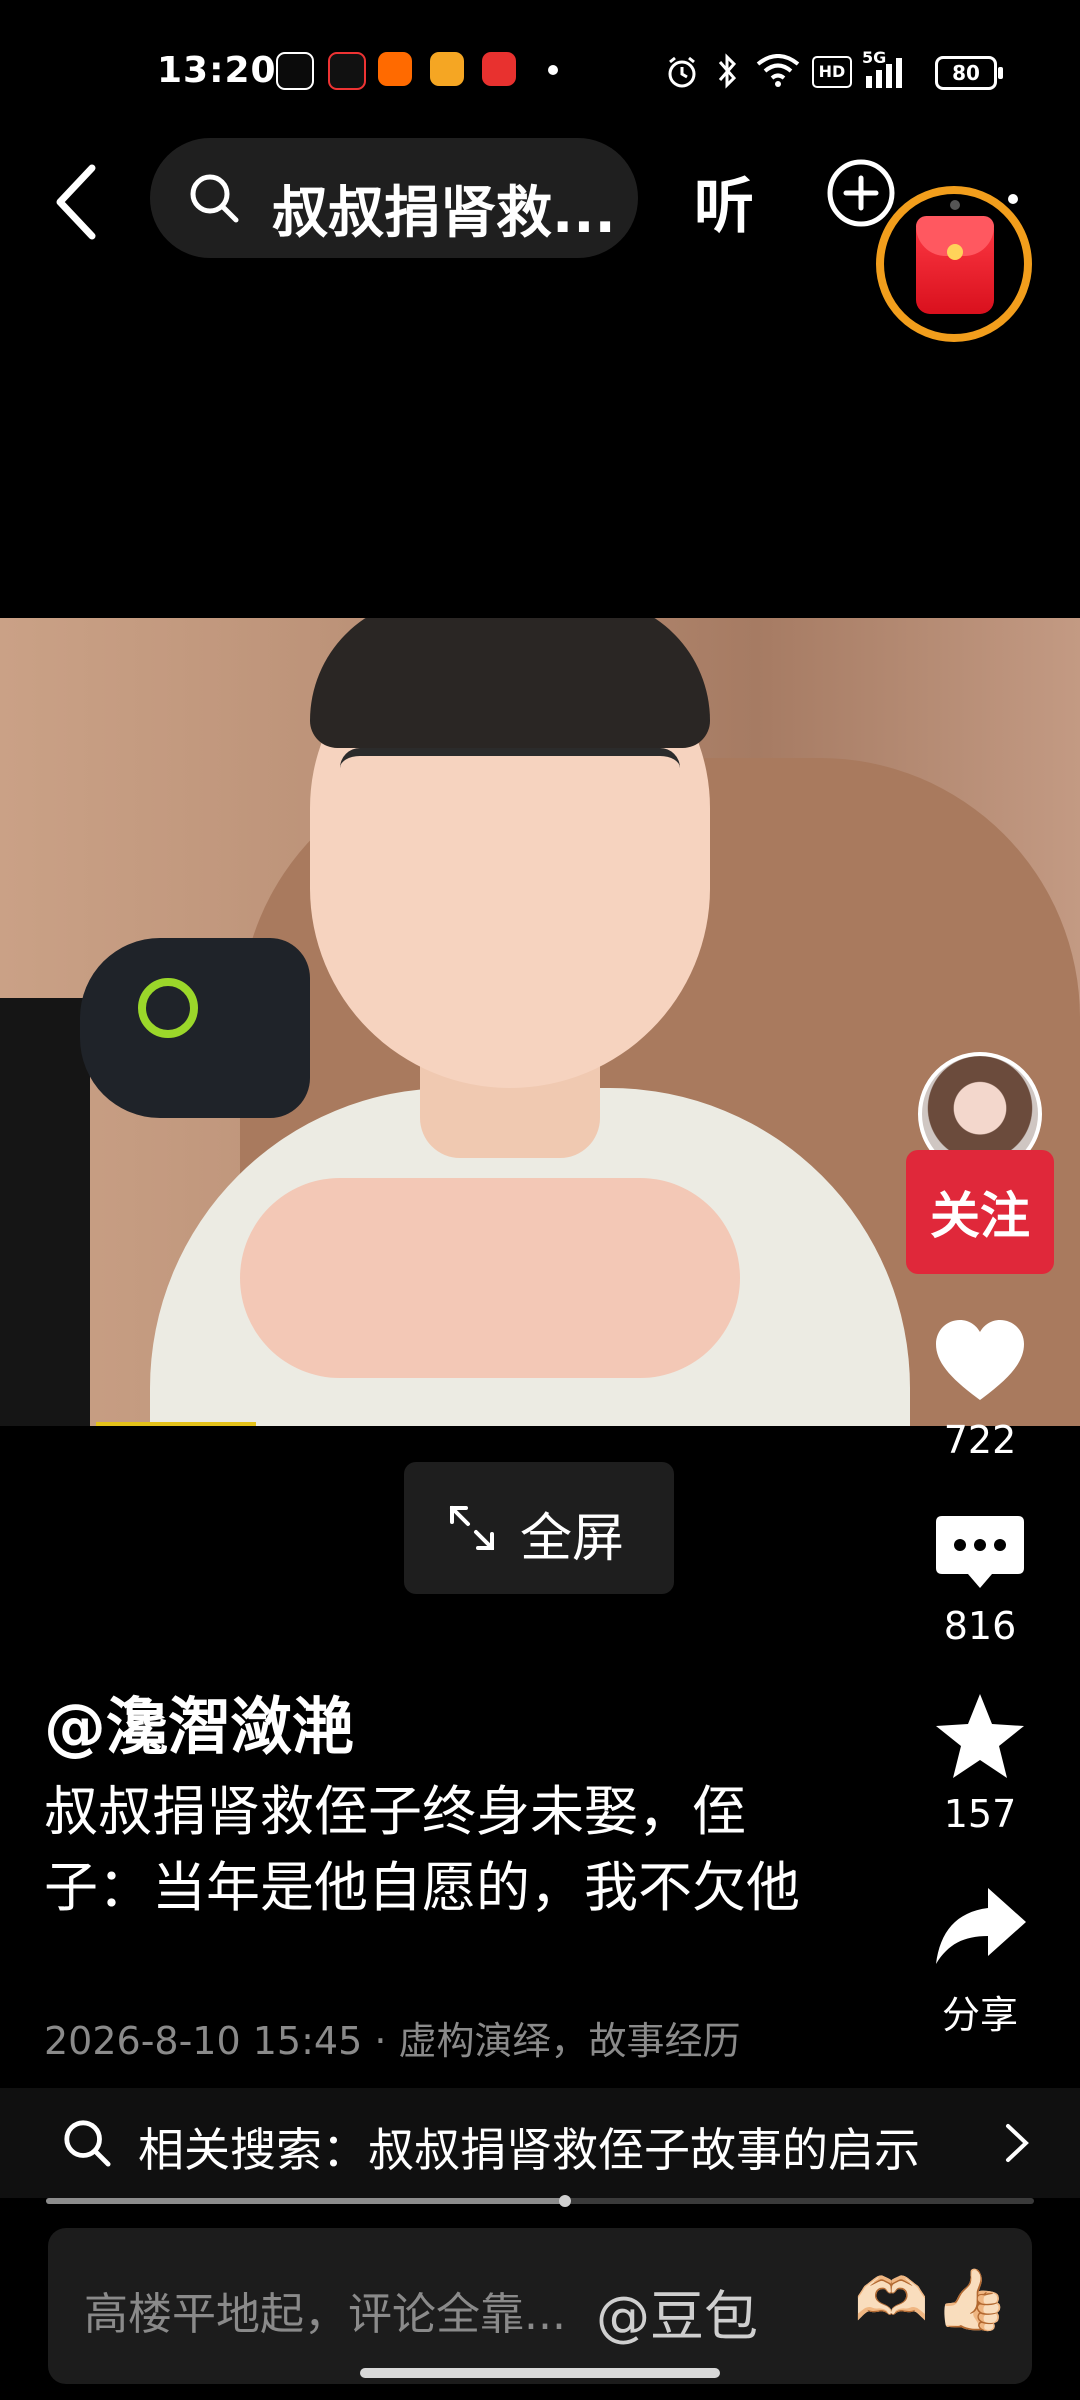 This screenshot has width=1080, height=2400. What do you see at coordinates (510, 683) in the screenshot?
I see `video-person-hair` at bounding box center [510, 683].